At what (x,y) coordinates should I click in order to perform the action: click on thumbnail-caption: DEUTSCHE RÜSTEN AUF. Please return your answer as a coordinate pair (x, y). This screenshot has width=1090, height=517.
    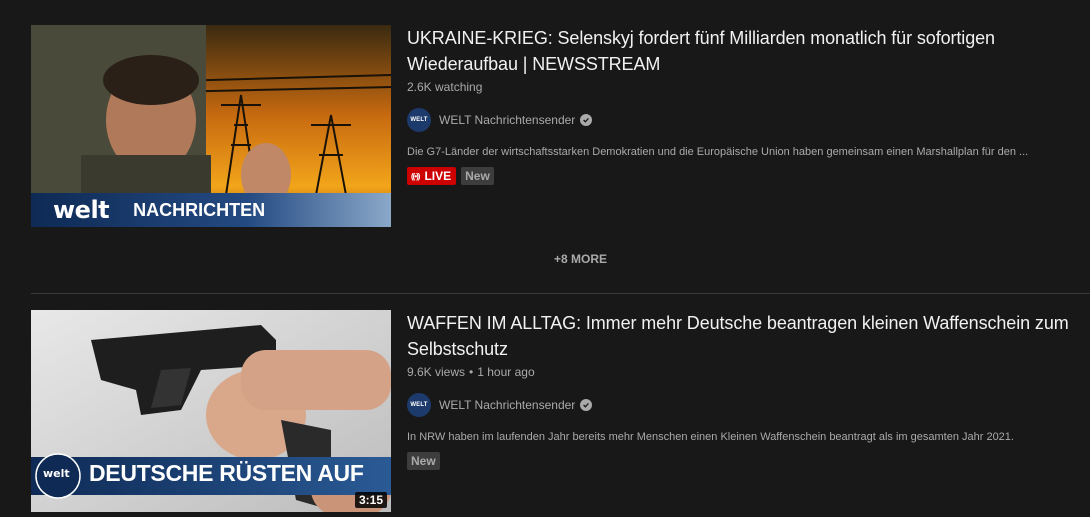
    Looking at the image, I should click on (226, 473).